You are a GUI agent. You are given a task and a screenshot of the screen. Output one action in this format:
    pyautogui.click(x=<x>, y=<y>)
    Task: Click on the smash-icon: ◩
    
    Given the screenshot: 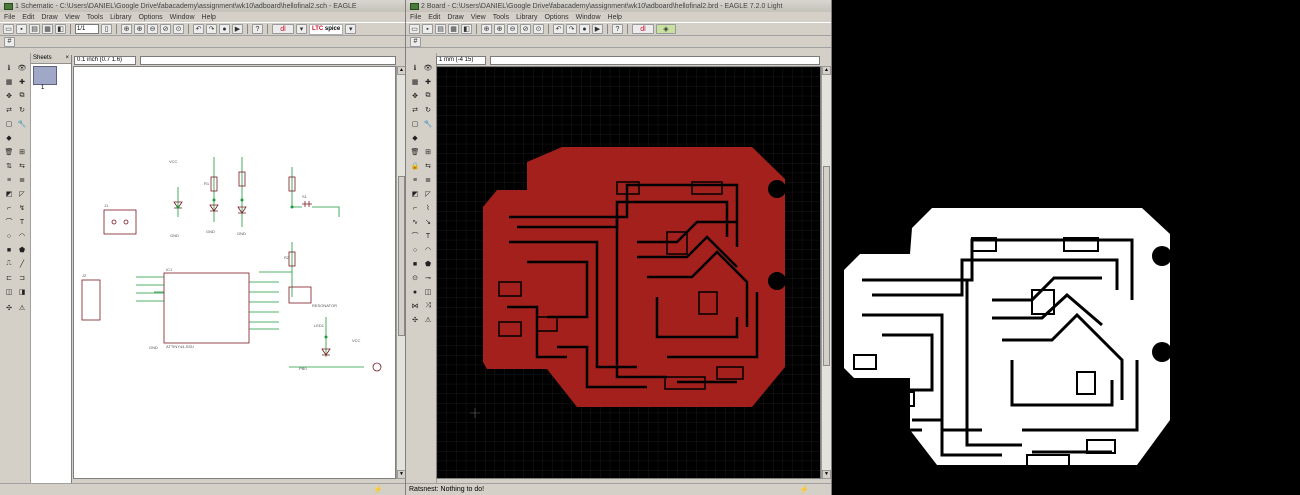 What is the action you would take?
    pyautogui.click(x=415, y=194)
    